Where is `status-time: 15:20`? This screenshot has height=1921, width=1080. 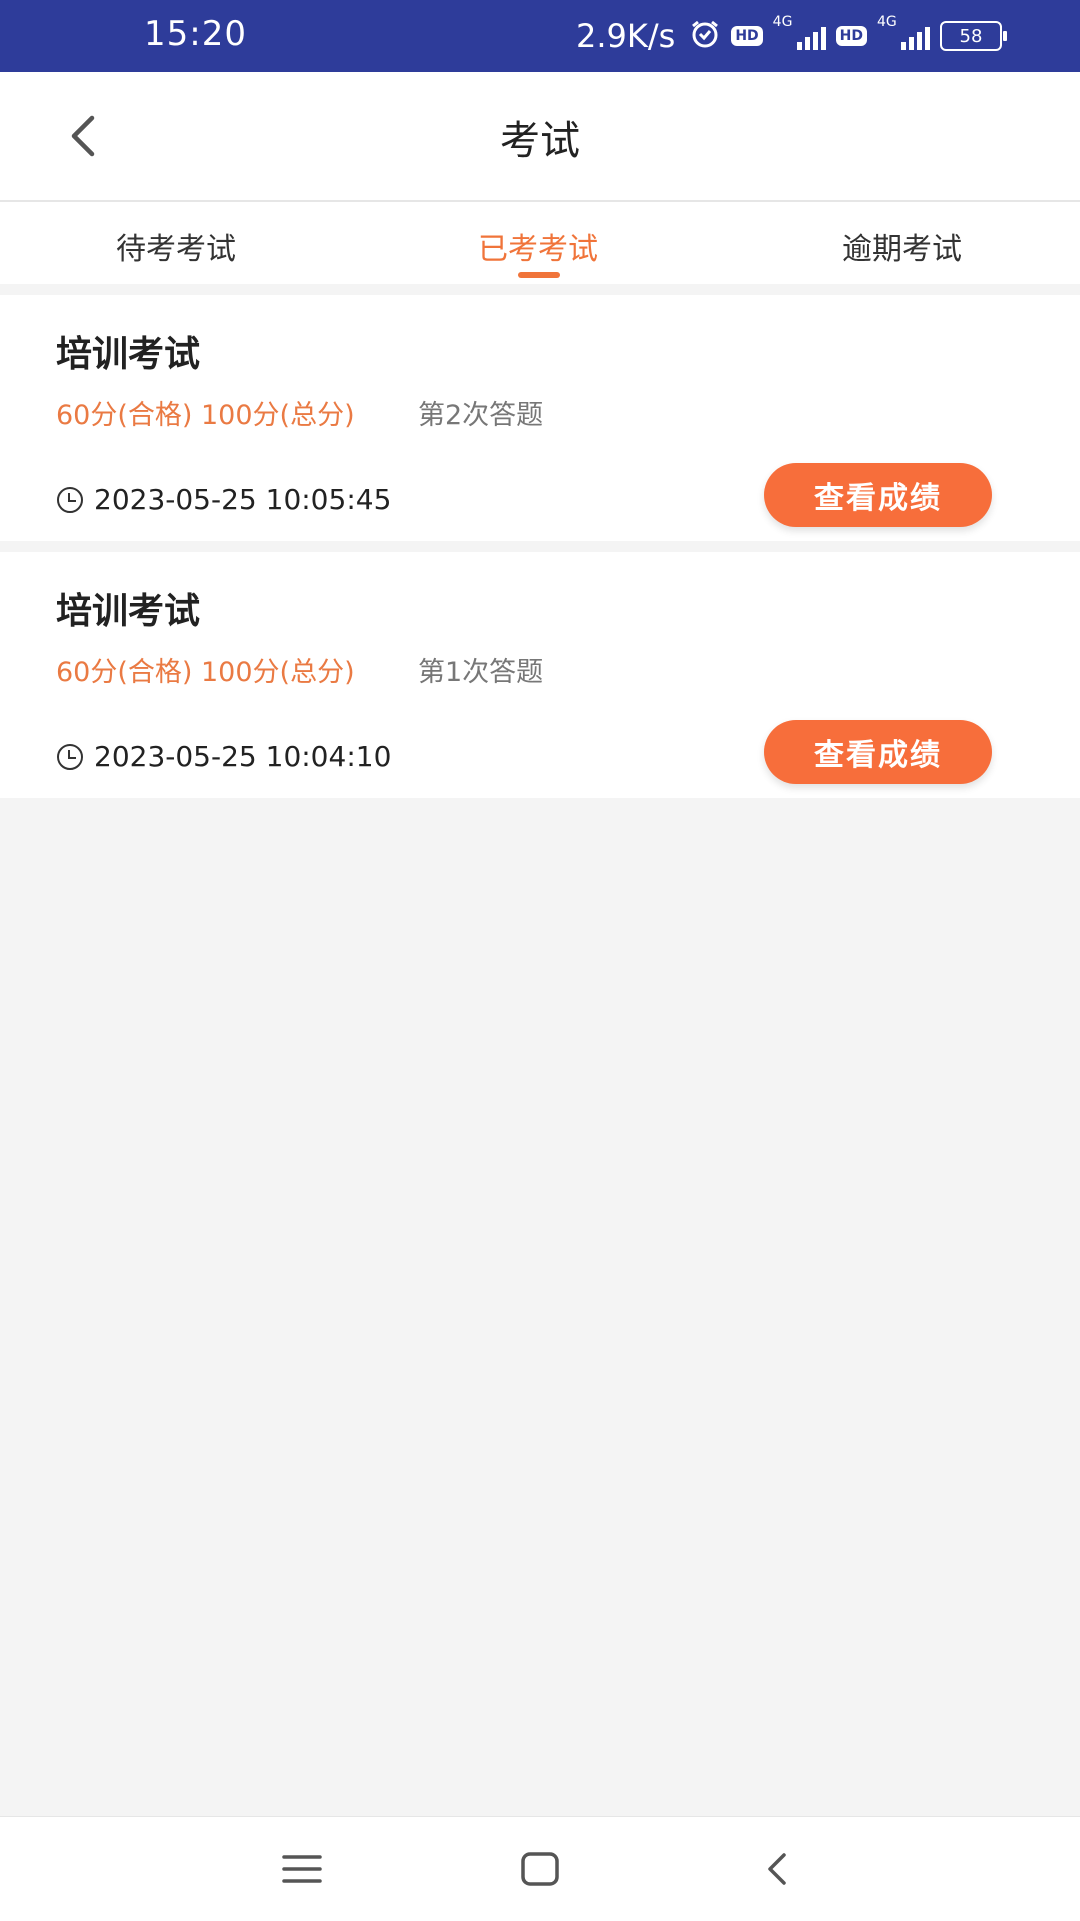
status-time: 15:20 is located at coordinates (195, 34).